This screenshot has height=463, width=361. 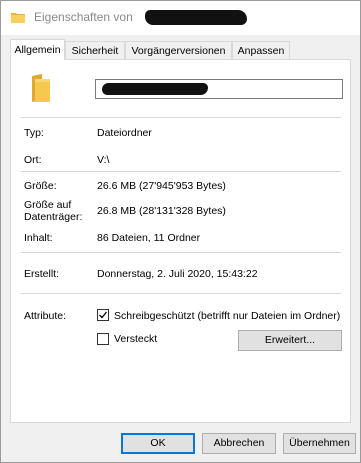 I want to click on contents-label: Inhalt:, so click(x=38, y=238).